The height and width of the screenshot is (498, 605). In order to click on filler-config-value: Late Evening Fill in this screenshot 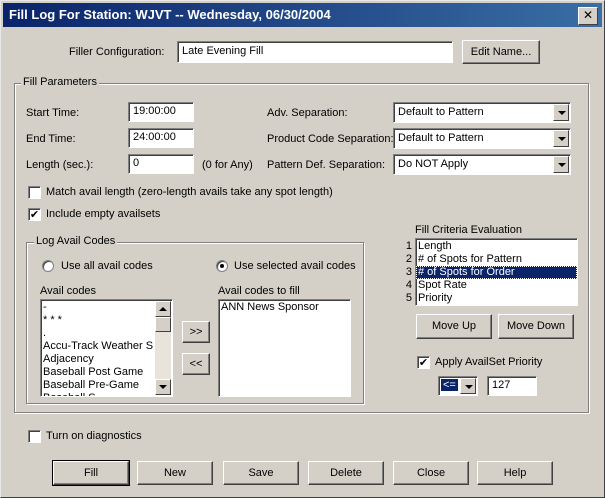, I will do `click(223, 51)`.